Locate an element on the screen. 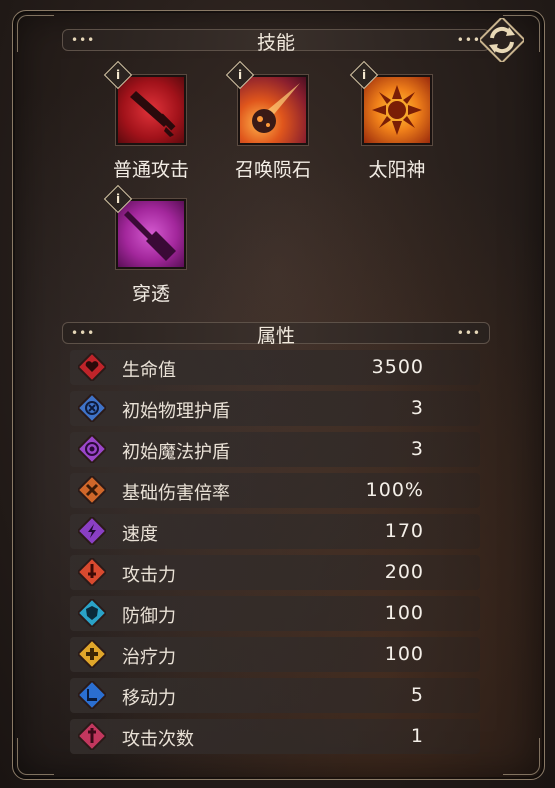  skills-title: 技能 is located at coordinates (275, 43).